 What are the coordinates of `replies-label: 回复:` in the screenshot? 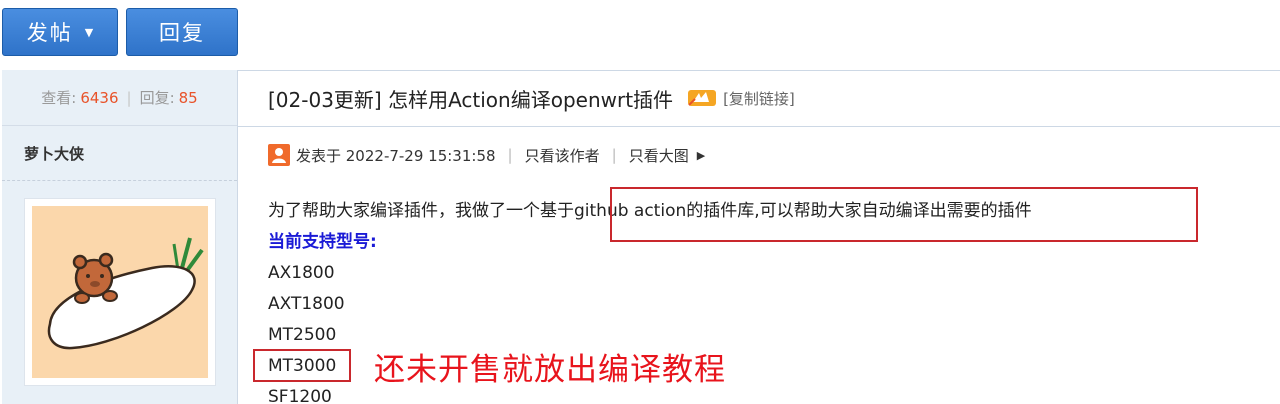 It's located at (157, 98).